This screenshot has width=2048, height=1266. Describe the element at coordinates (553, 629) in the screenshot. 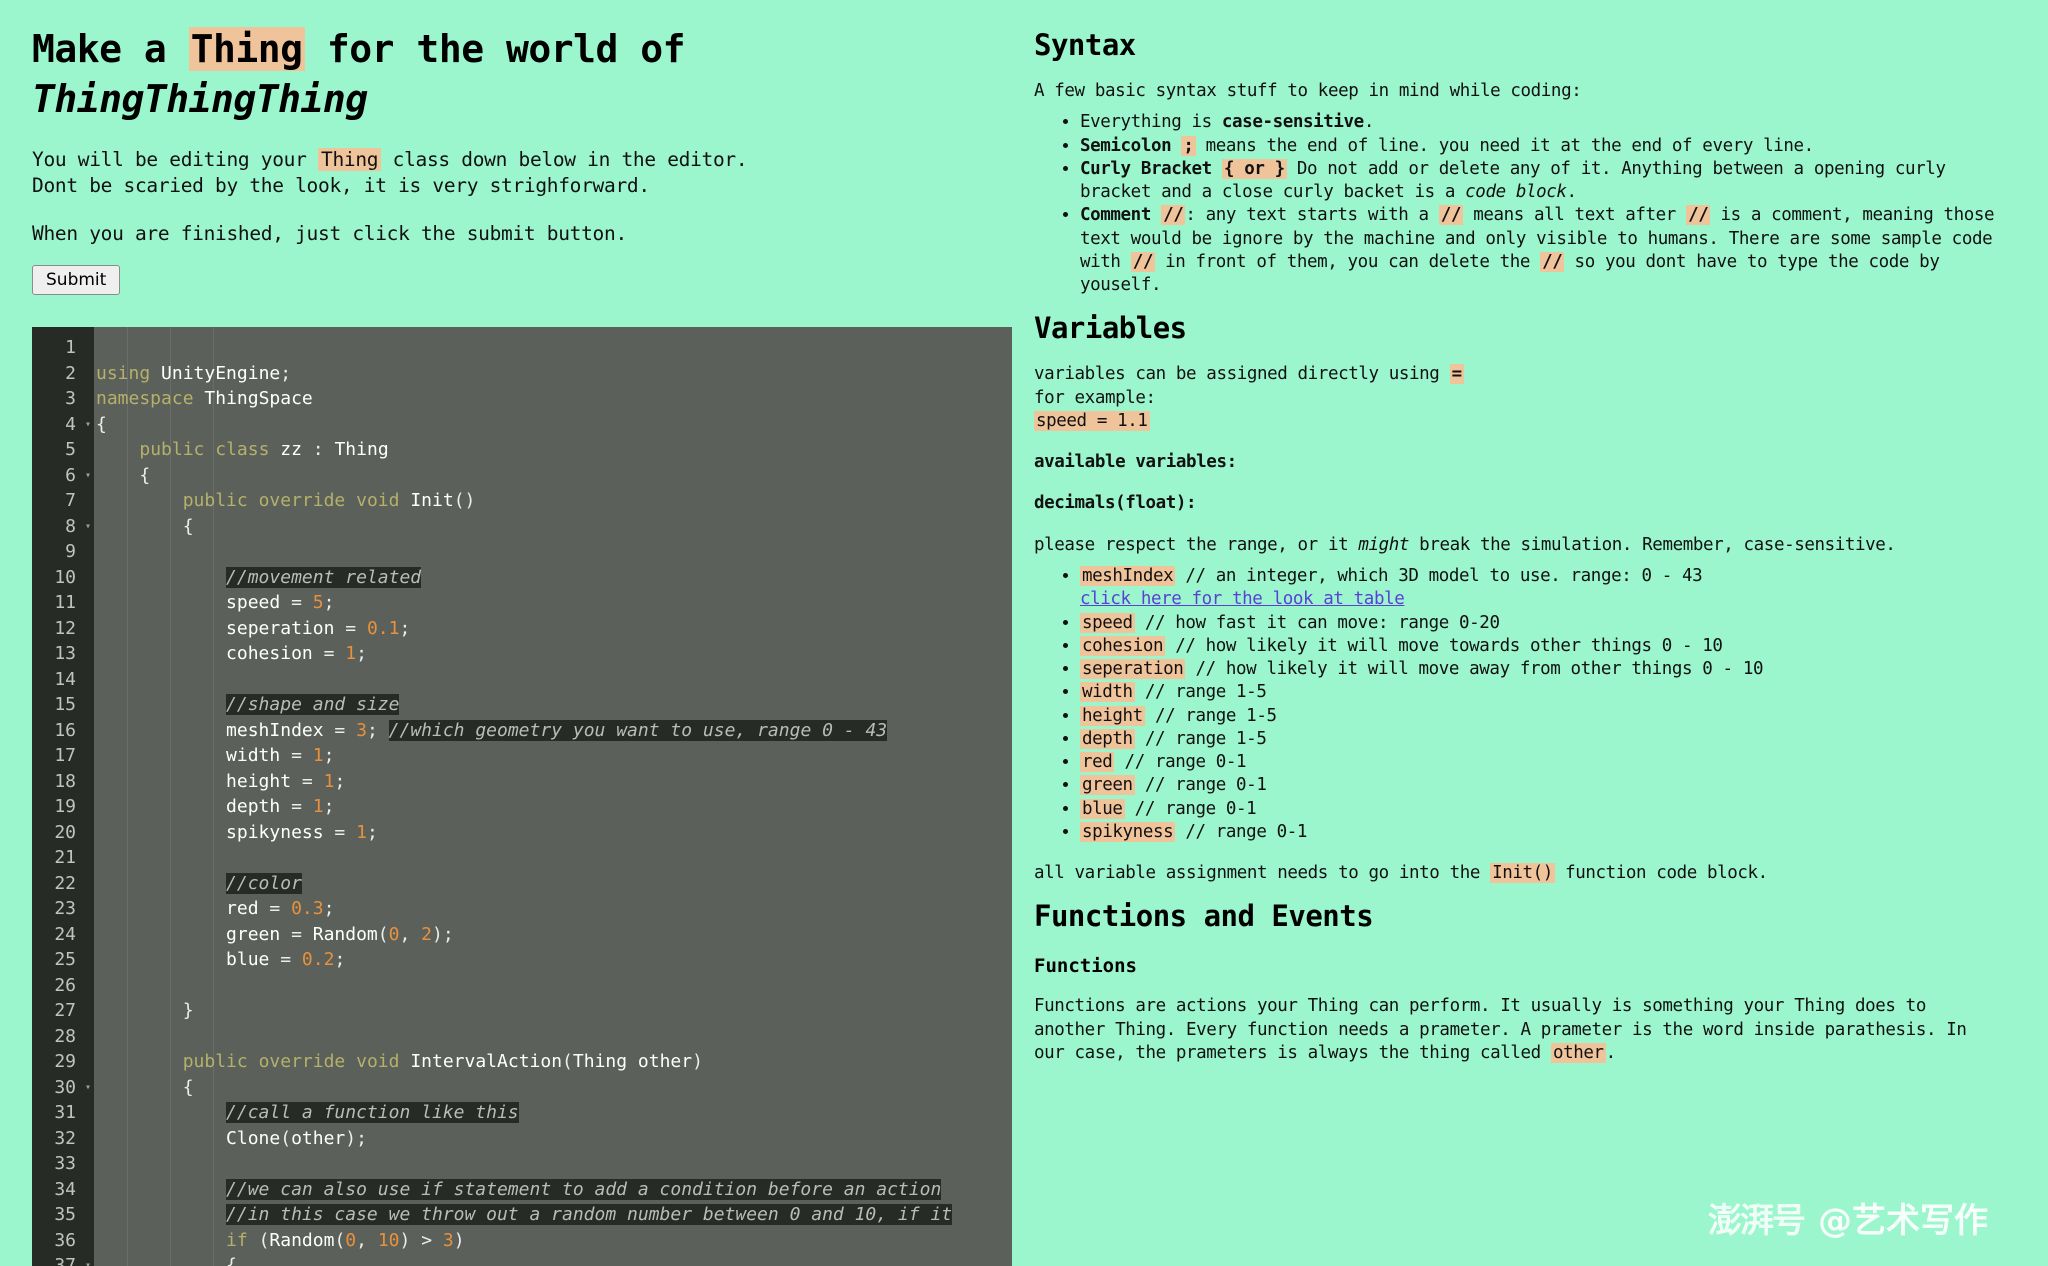

I see `editor-code-line: seperation = 0.1;` at that location.